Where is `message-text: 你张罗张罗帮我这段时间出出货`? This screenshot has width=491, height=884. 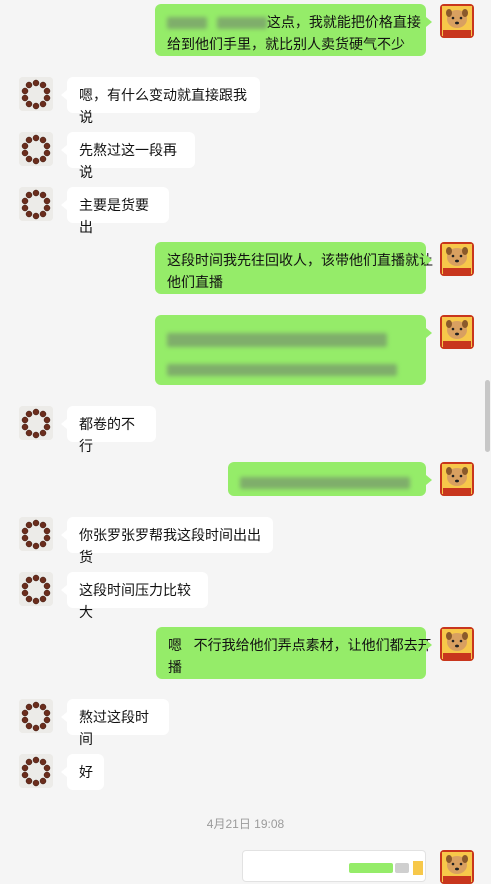 message-text: 你张罗张罗帮我这段时间出出货 is located at coordinates (170, 546).